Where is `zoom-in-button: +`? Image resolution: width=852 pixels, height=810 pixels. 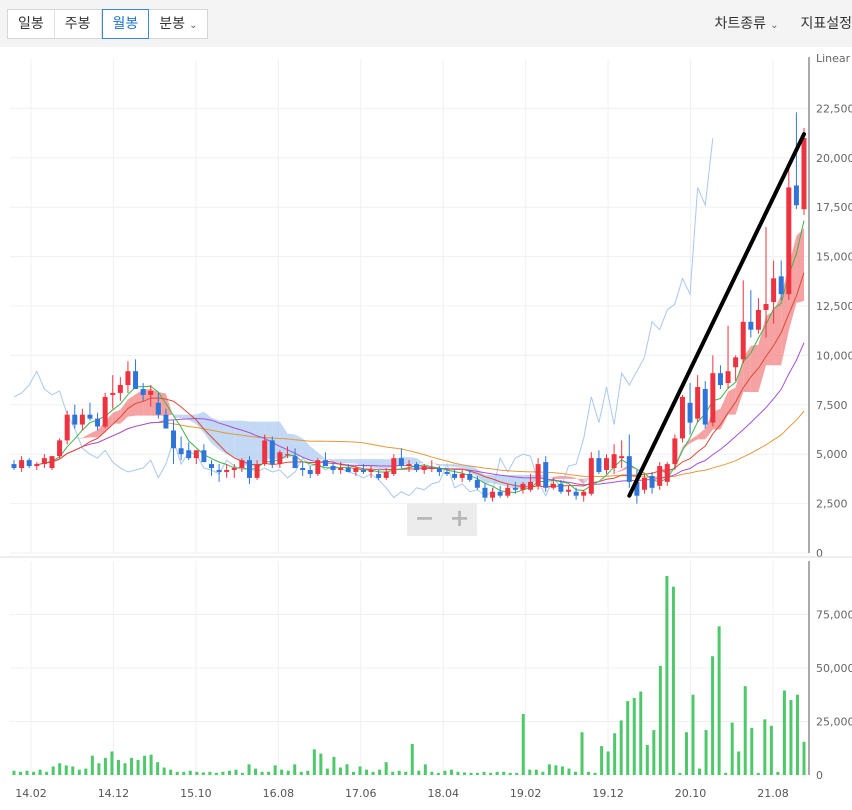
zoom-in-button: + is located at coordinates (459, 519).